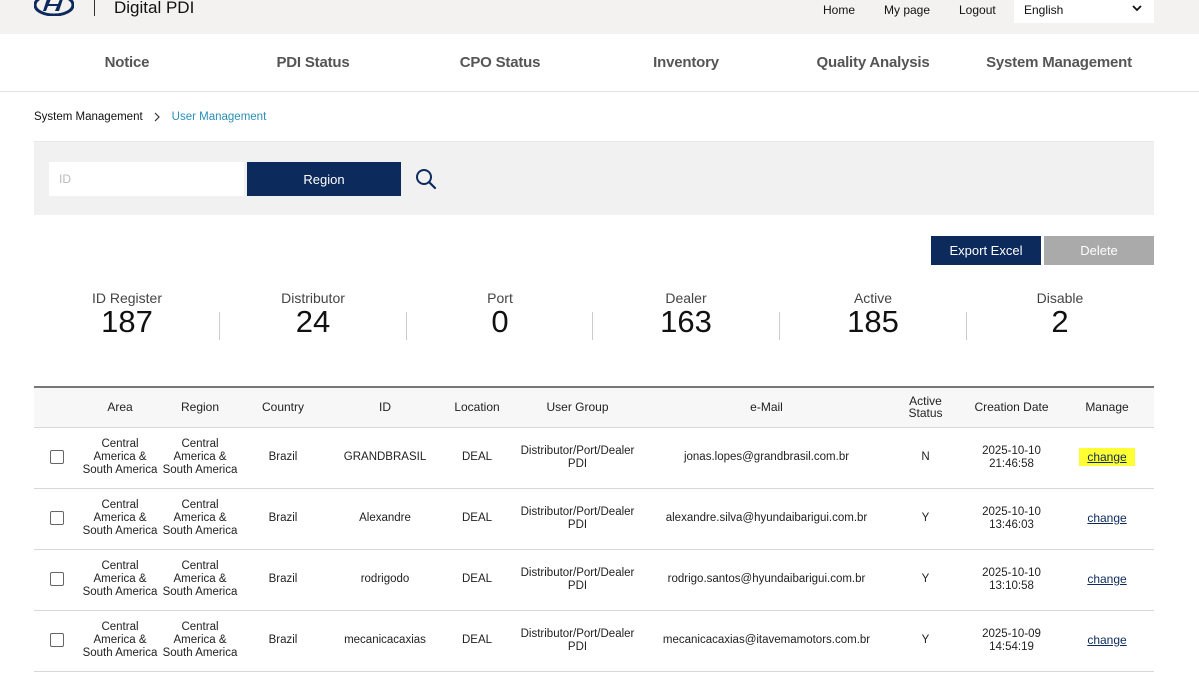 The height and width of the screenshot is (677, 1199). I want to click on col-region: Region, so click(200, 407).